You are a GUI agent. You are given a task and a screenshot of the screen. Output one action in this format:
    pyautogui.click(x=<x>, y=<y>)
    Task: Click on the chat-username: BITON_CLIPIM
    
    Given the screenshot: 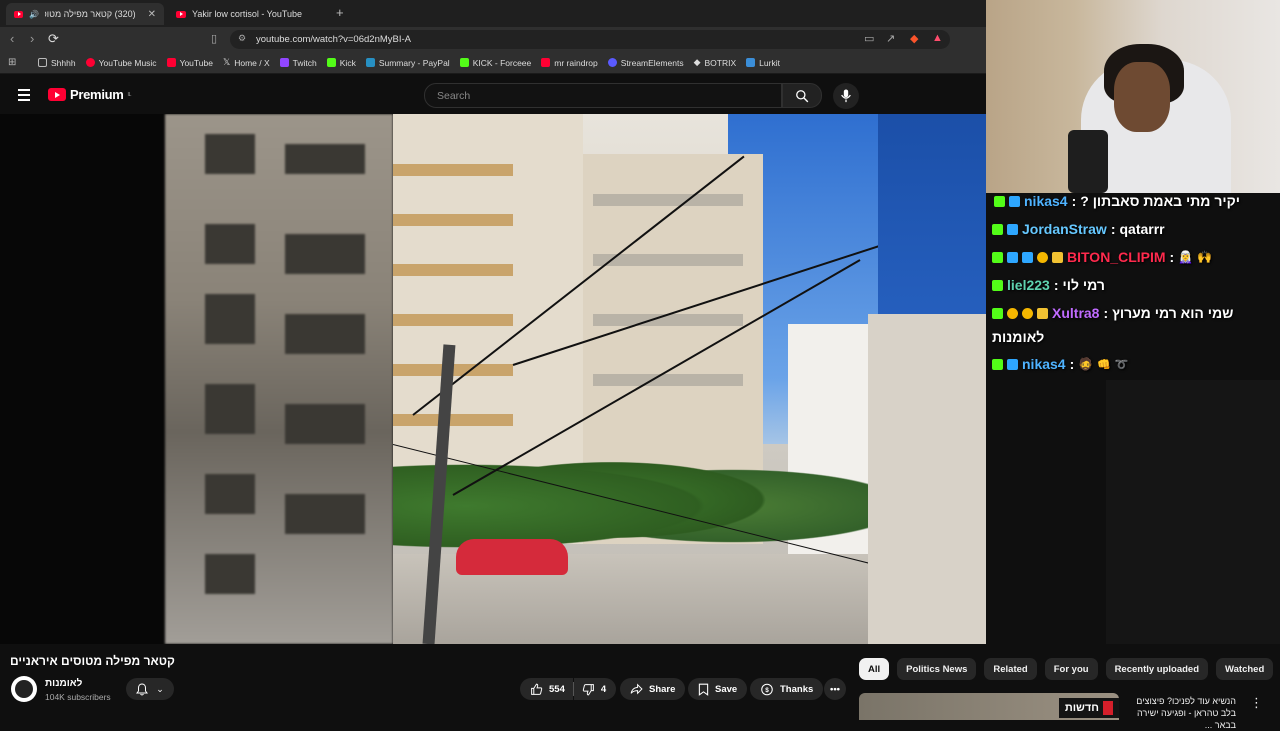 What is the action you would take?
    pyautogui.click(x=1116, y=257)
    